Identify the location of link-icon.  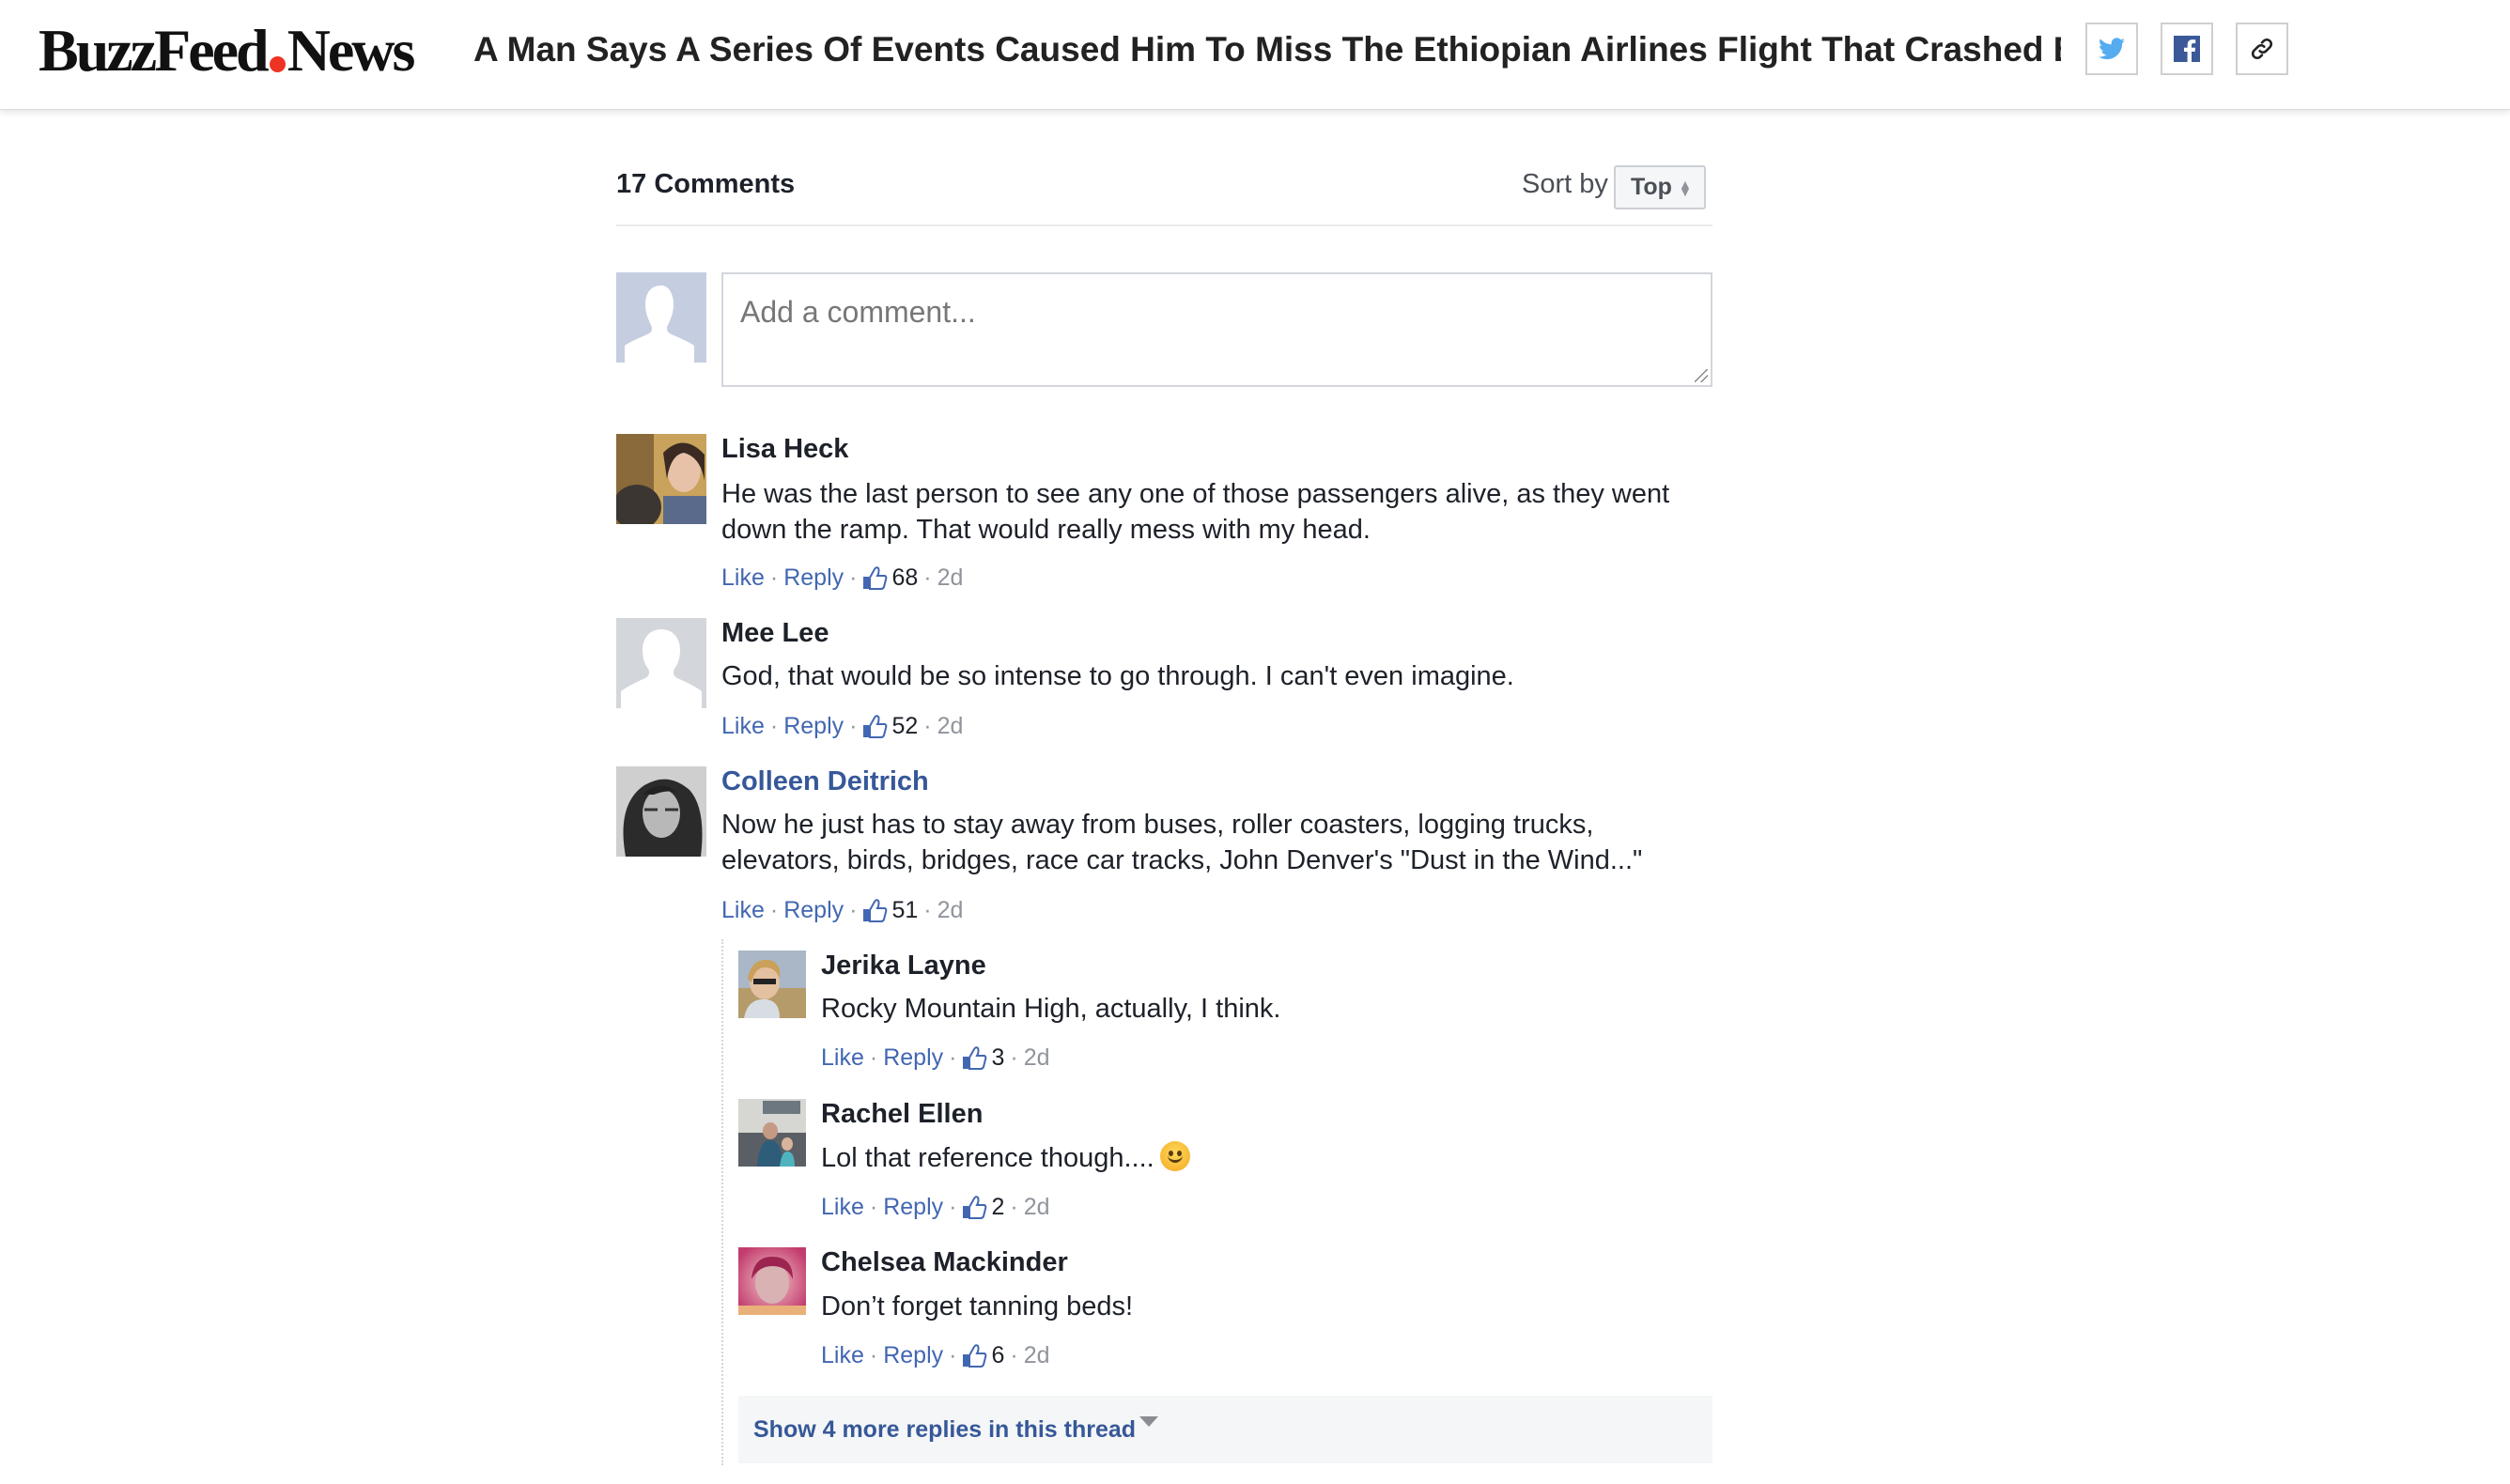
(2262, 49).